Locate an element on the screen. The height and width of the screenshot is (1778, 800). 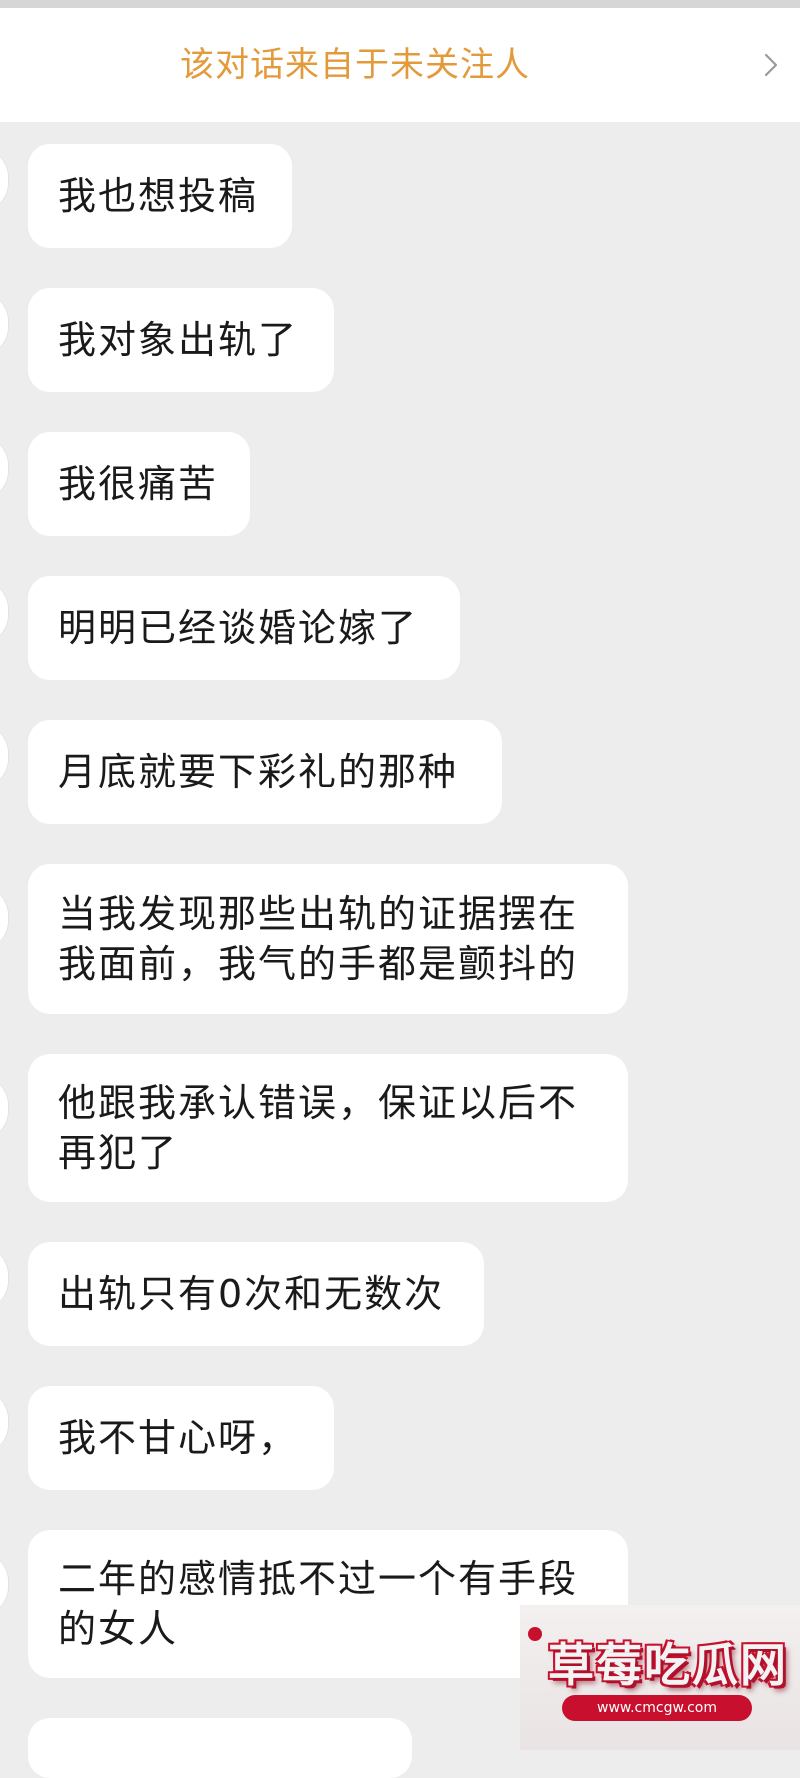
message-bubble: 我也想投稿 is located at coordinates (160, 196).